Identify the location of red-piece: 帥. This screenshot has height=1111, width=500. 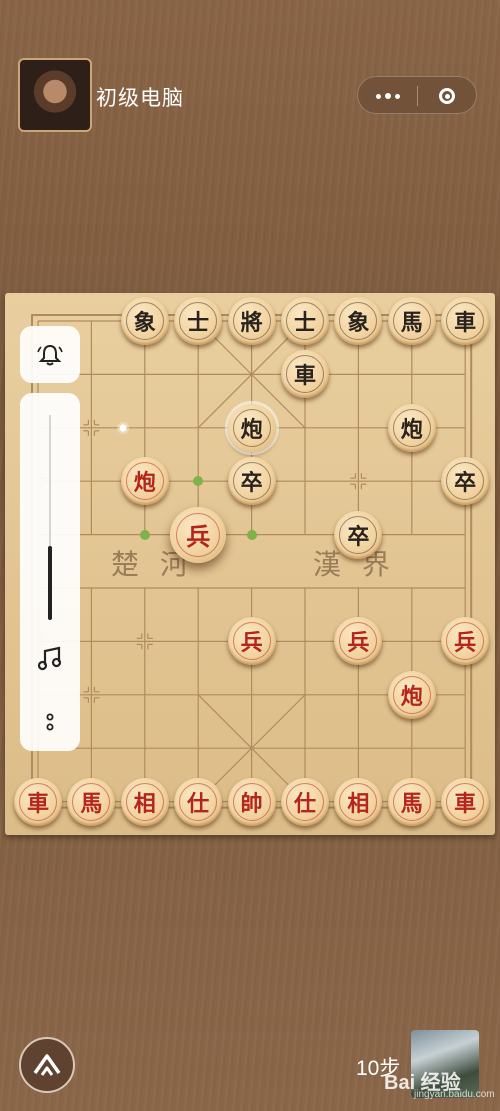
(251, 801).